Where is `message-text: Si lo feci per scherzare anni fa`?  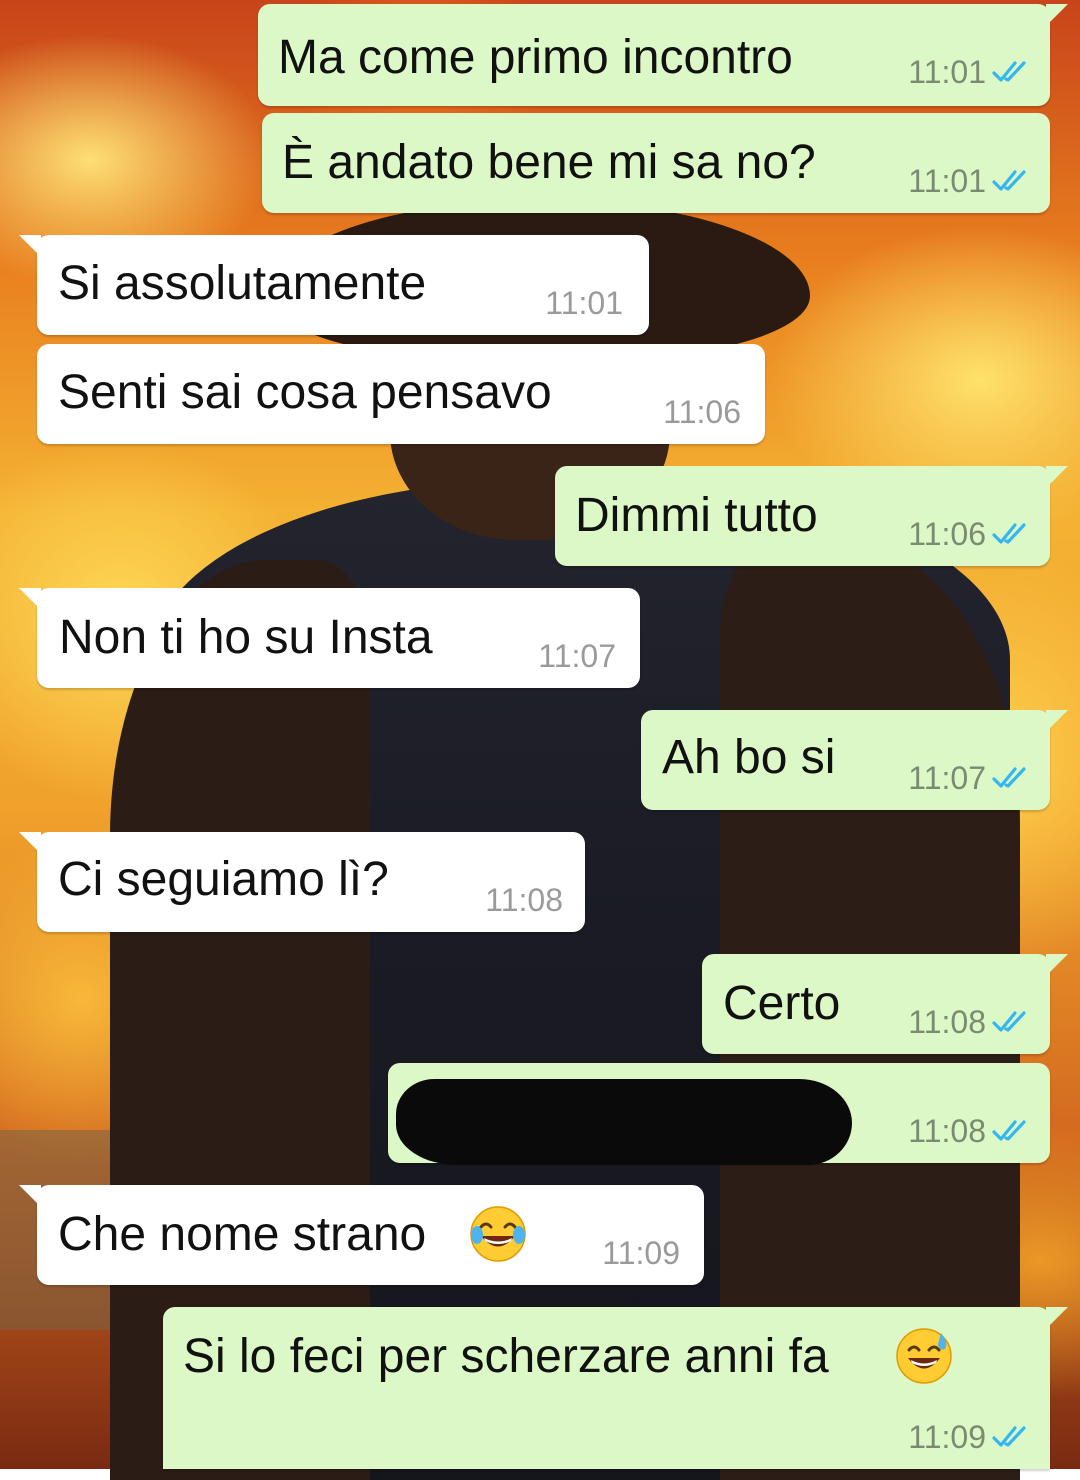 message-text: Si lo feci per scherzare anni fa is located at coordinates (506, 1356).